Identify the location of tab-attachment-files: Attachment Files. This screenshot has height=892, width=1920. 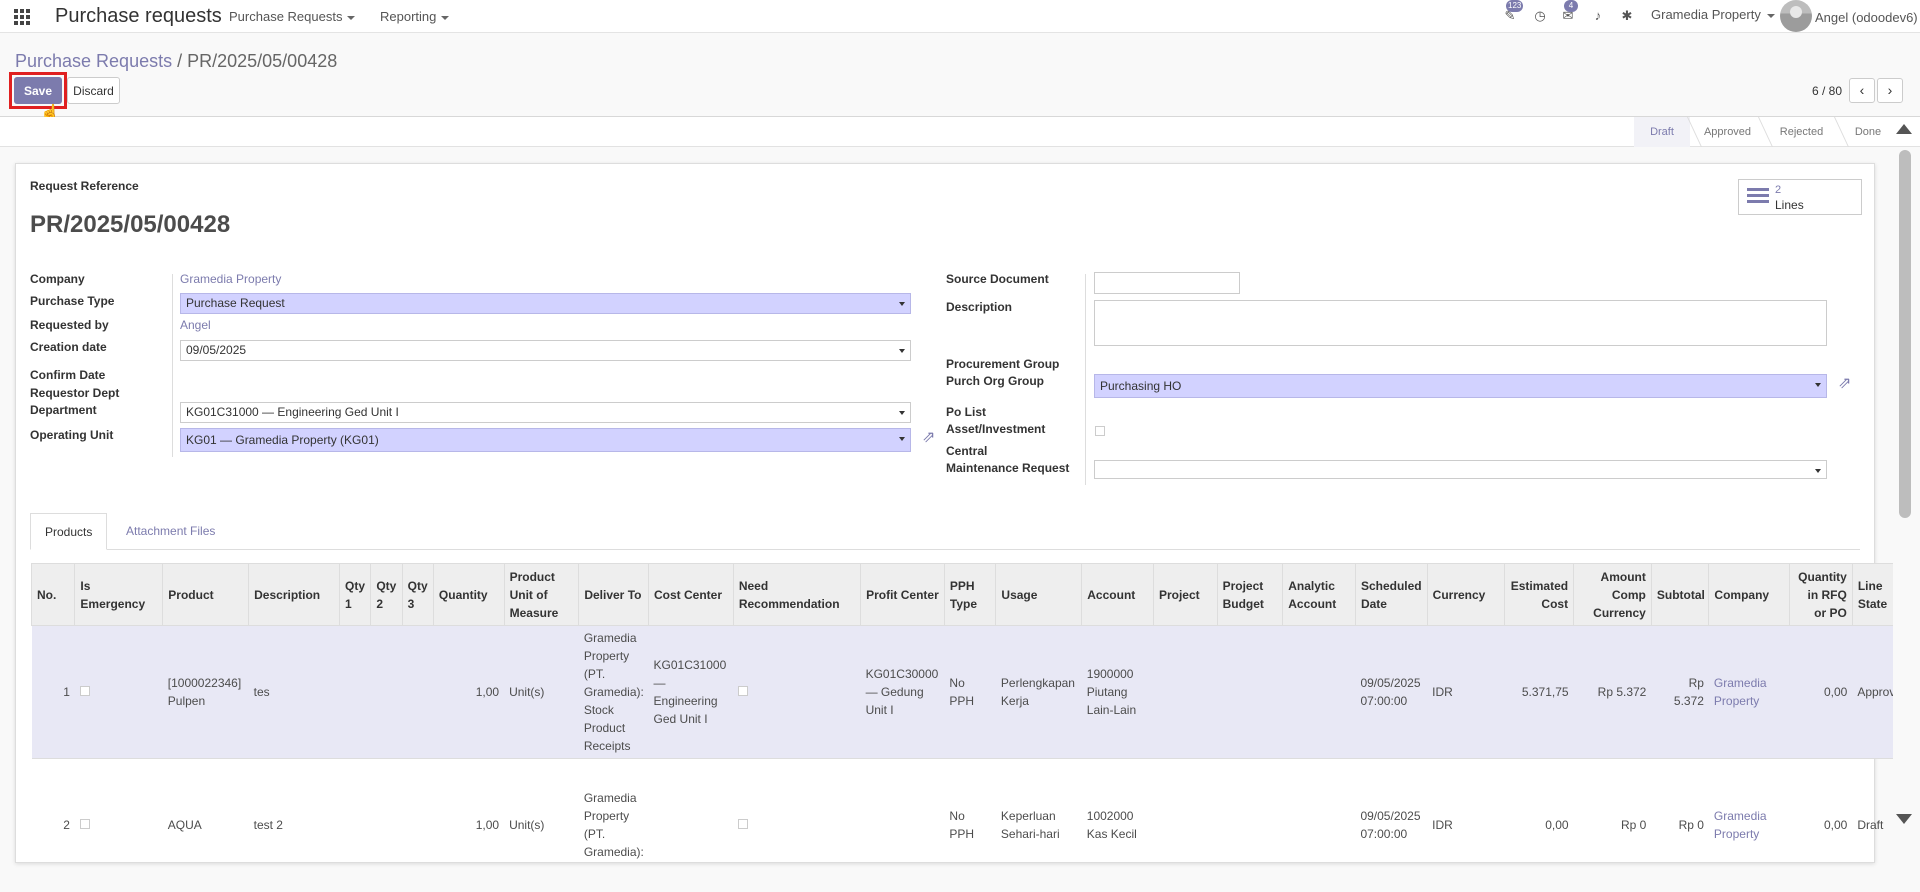
(170, 531).